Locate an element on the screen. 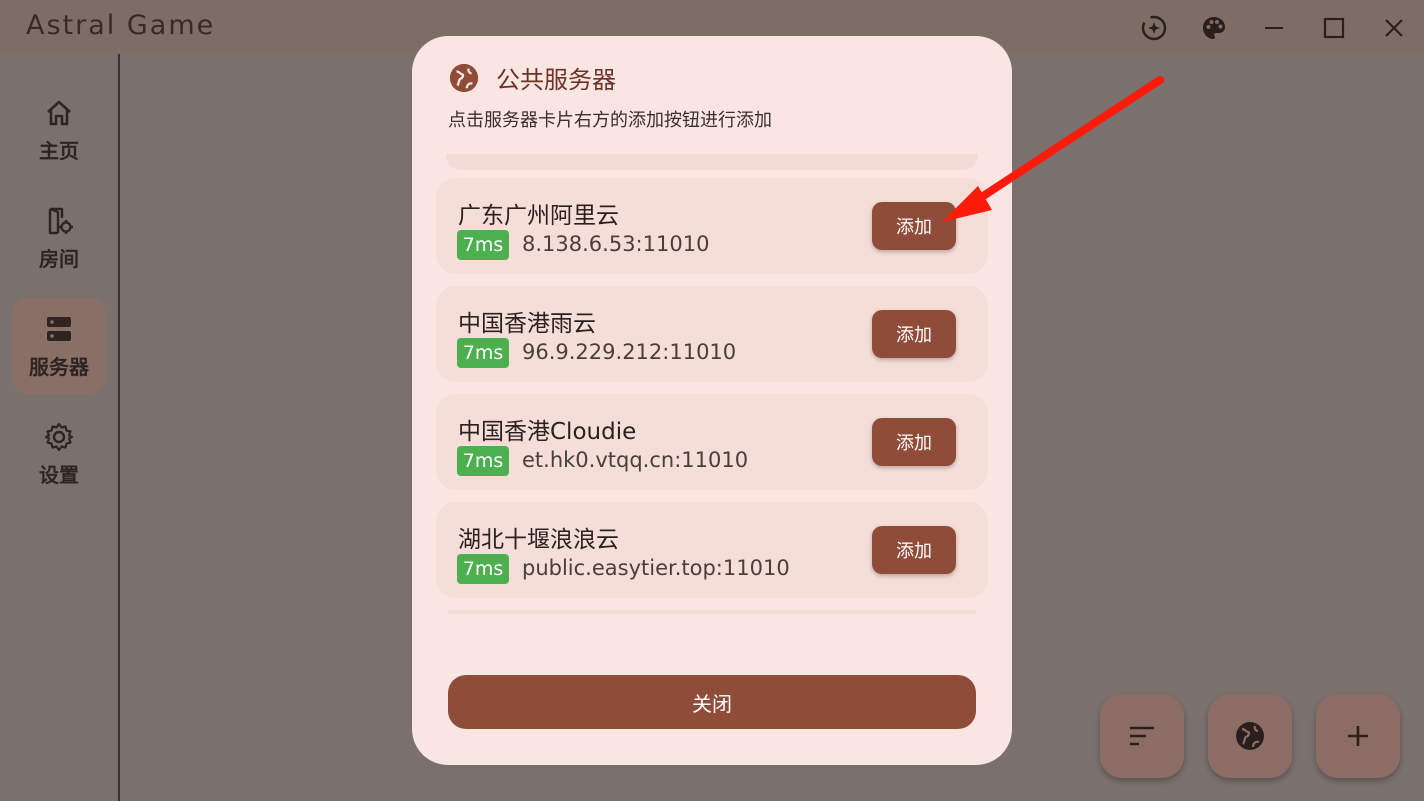 The width and height of the screenshot is (1424, 801). dialog-header: 公共服务器 is located at coordinates (532, 77).